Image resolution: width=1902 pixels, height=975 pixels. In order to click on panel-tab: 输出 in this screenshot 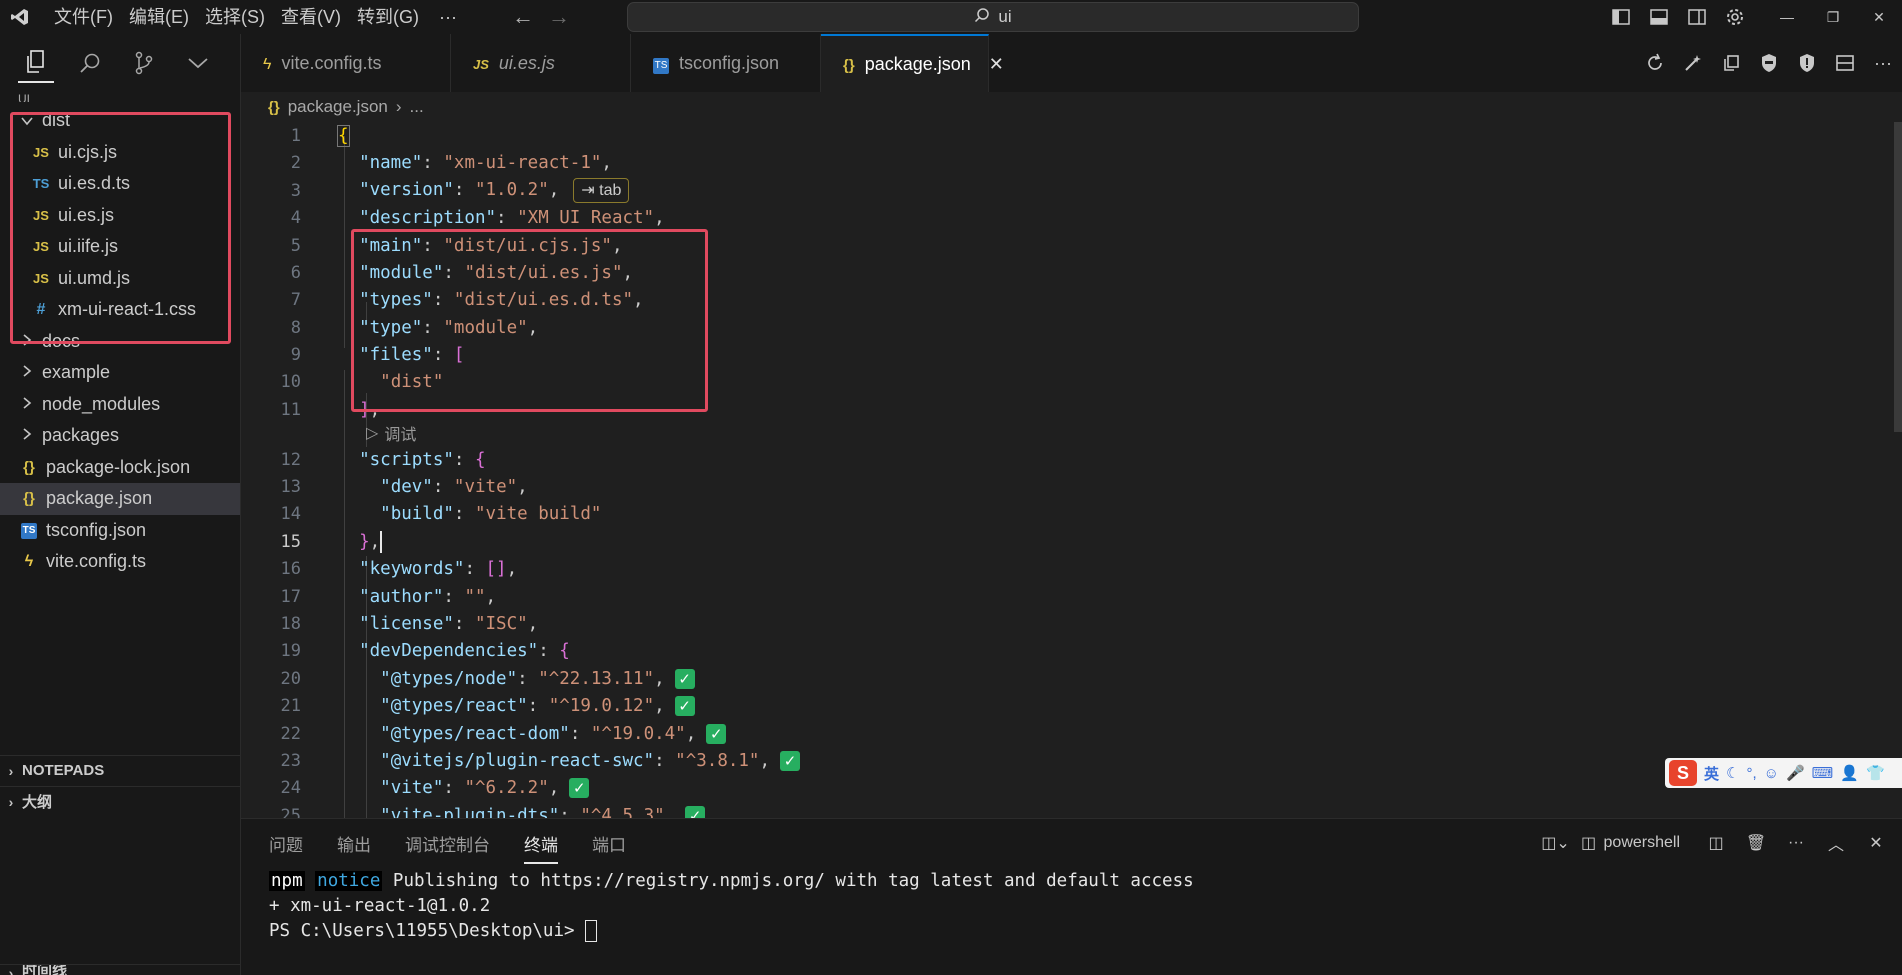, I will do `click(354, 843)`.